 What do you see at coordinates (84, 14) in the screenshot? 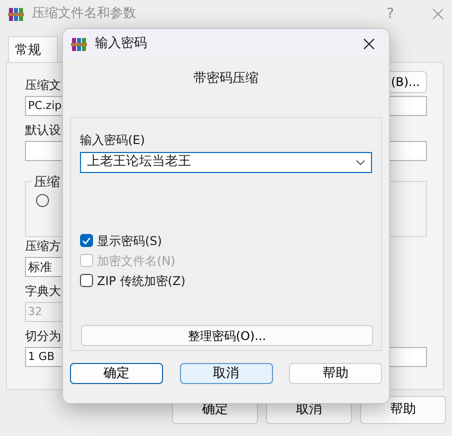
I see `window-title: 压缩文件名和参数` at bounding box center [84, 14].